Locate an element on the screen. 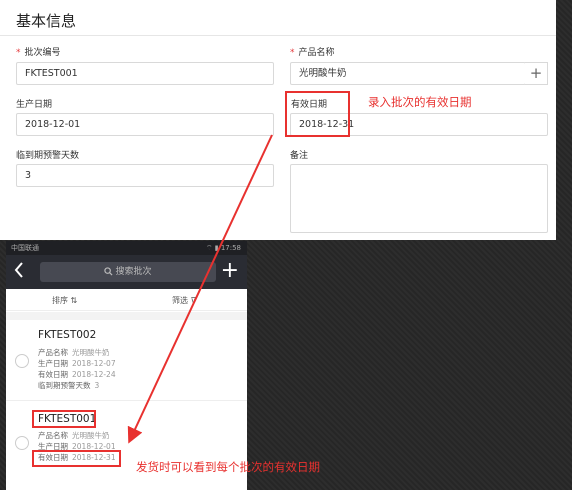 The width and height of the screenshot is (572, 490). search-placeholder: 搜索批次 is located at coordinates (133, 272).